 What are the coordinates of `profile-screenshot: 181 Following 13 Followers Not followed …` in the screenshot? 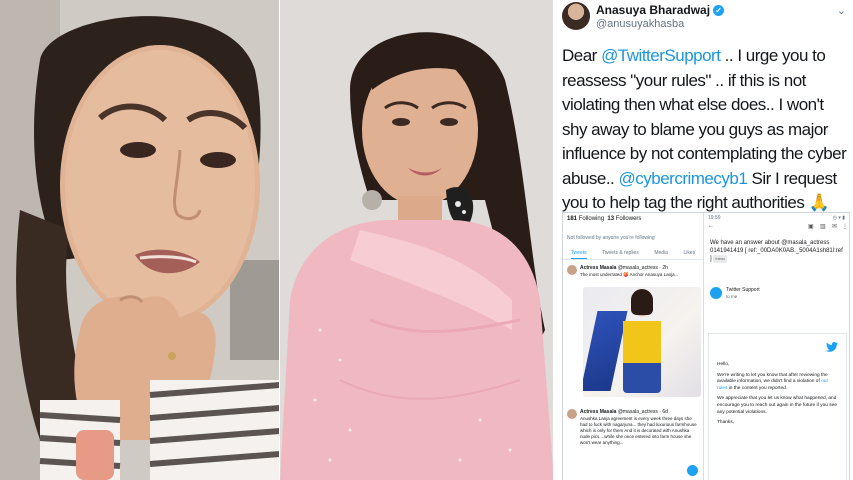 It's located at (633, 346).